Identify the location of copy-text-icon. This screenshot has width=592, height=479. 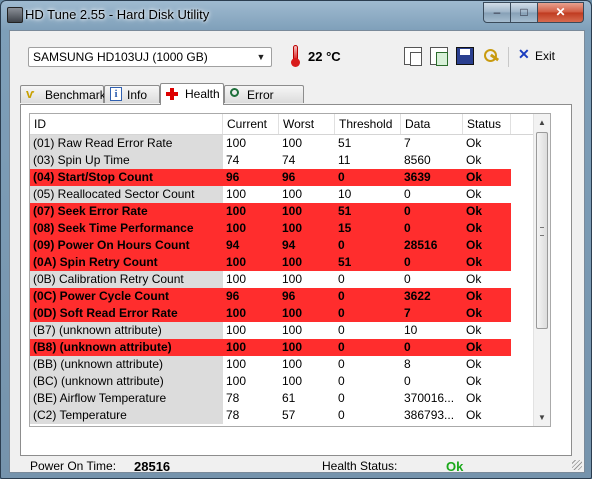
(413, 56).